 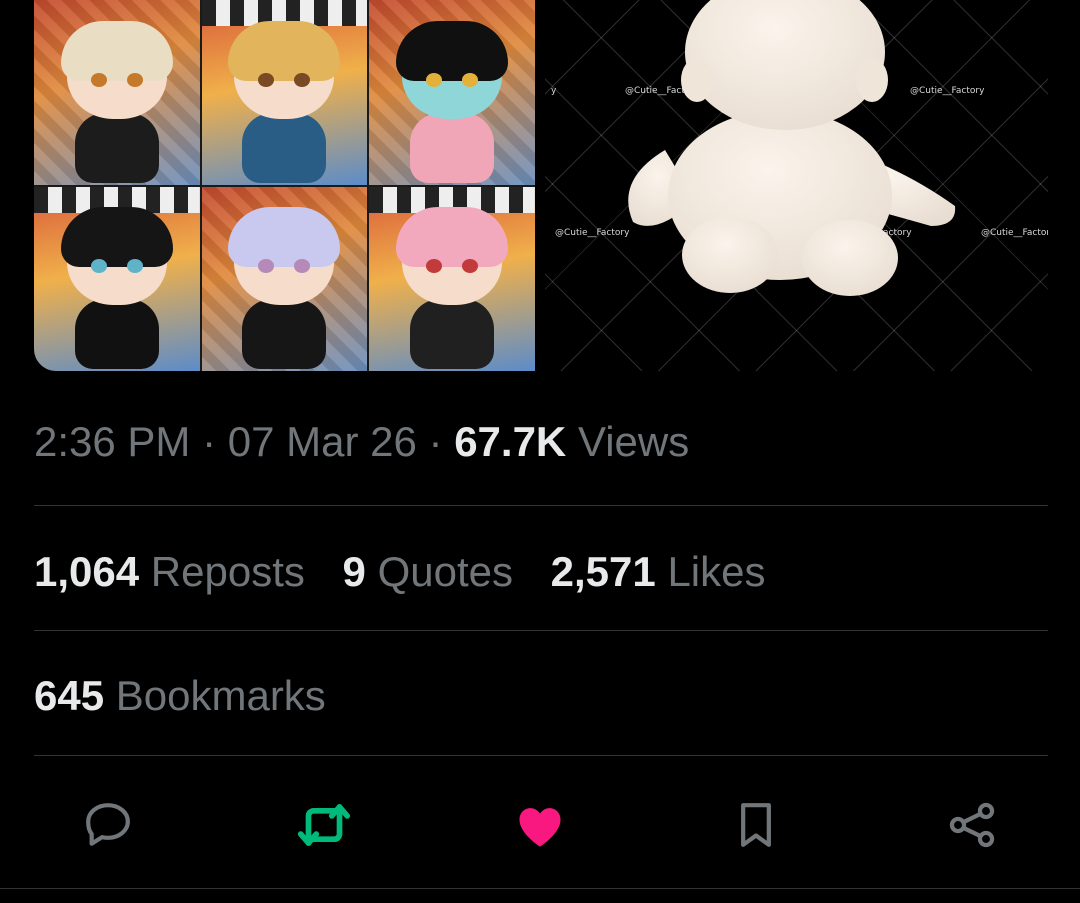 What do you see at coordinates (227, 571) in the screenshot?
I see `reposts-label: Reposts` at bounding box center [227, 571].